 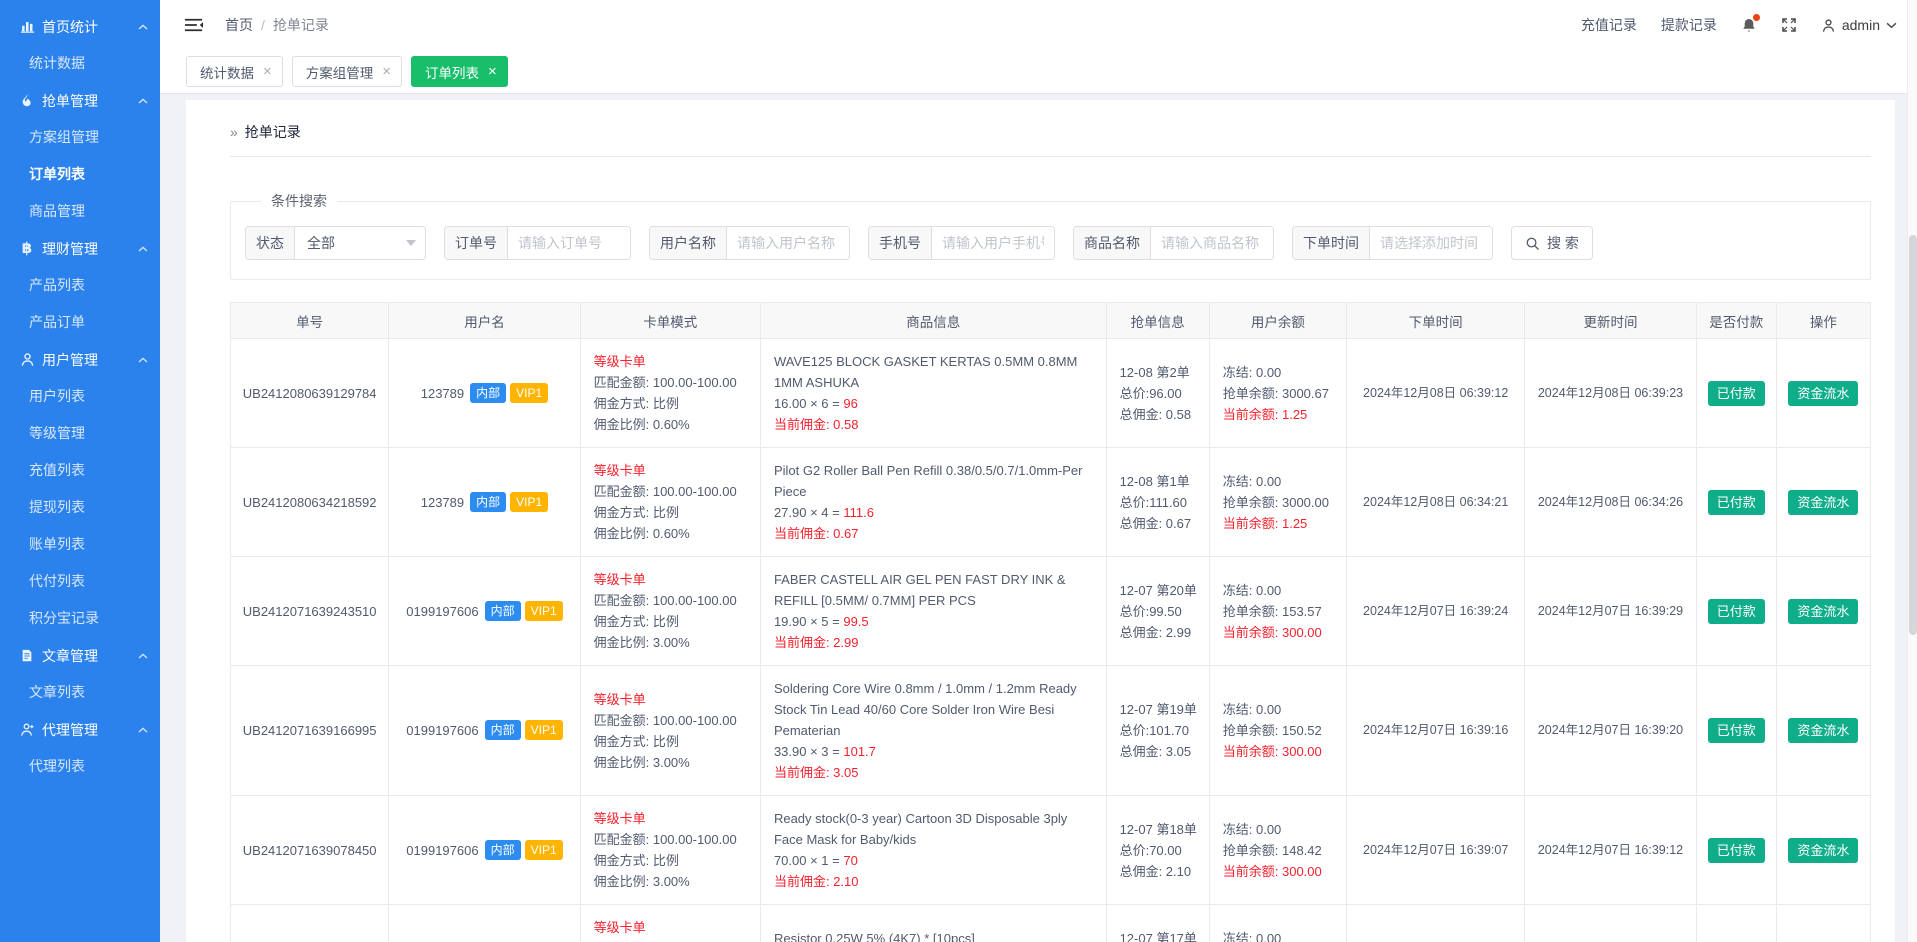 What do you see at coordinates (1153, 502) in the screenshot?
I see `grab-line: 总价:111.60` at bounding box center [1153, 502].